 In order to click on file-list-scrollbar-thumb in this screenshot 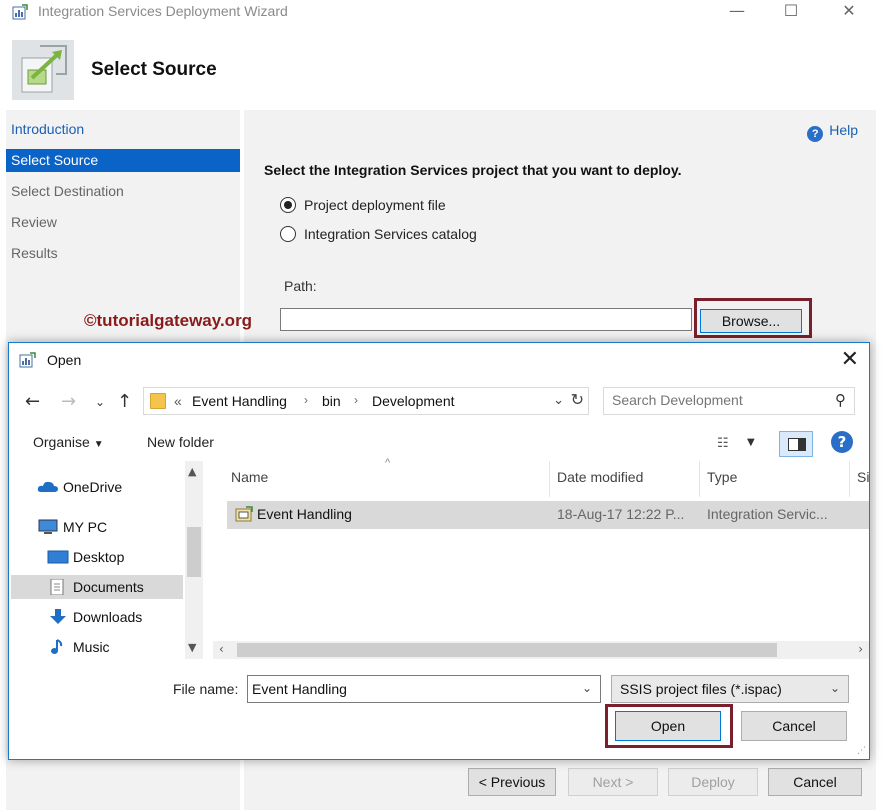, I will do `click(507, 650)`.